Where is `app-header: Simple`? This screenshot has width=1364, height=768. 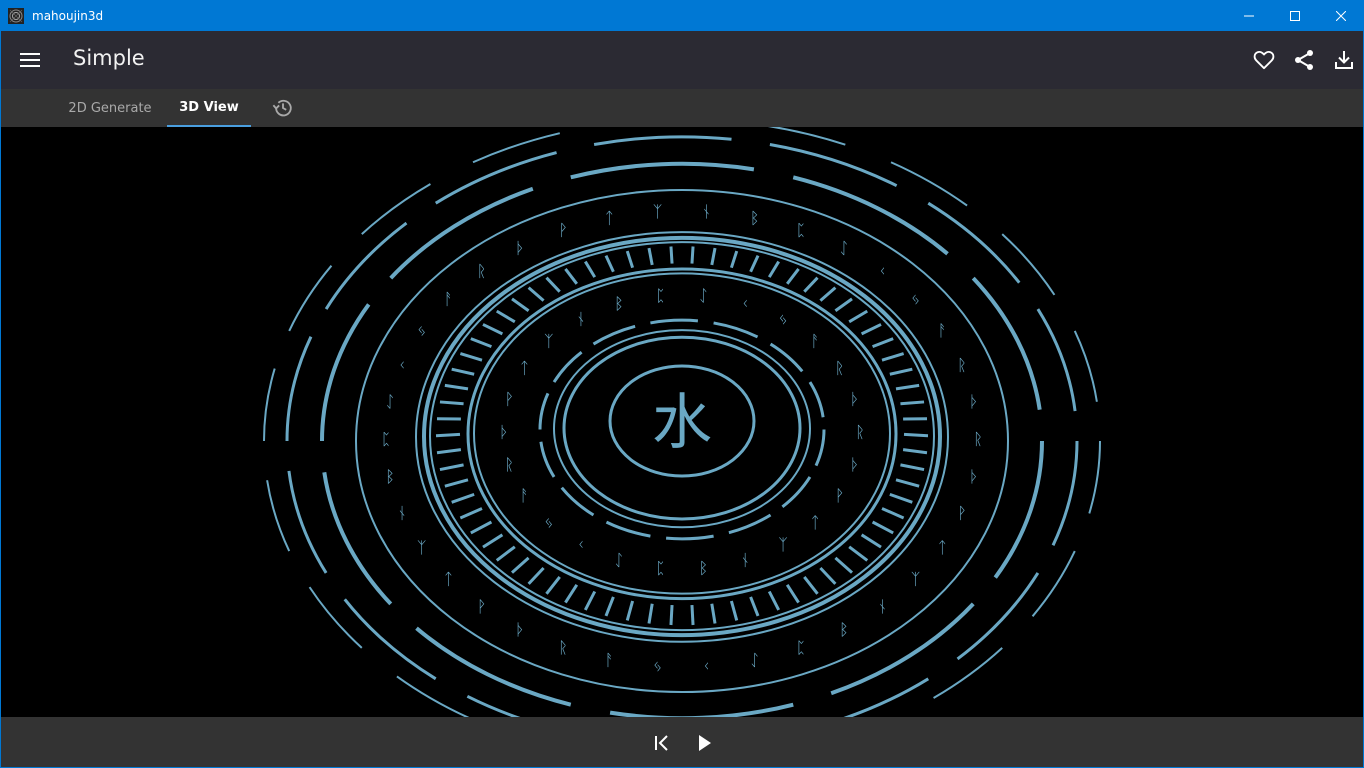 app-header: Simple is located at coordinates (682, 60).